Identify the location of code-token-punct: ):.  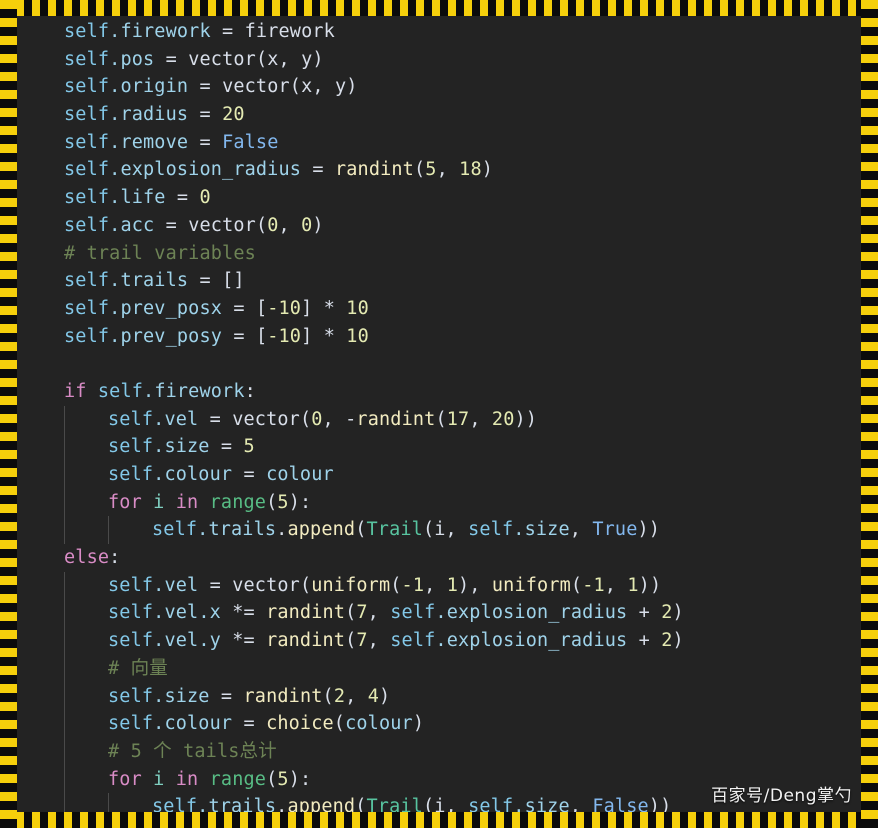
(300, 779).